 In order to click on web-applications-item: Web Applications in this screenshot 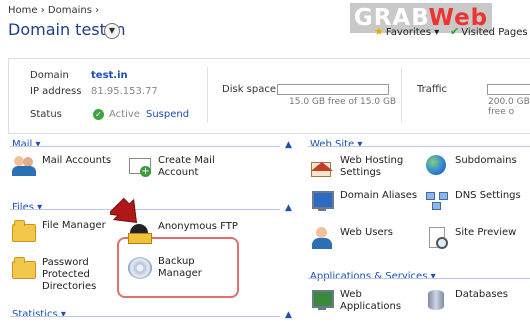, I will do `click(367, 301)`.